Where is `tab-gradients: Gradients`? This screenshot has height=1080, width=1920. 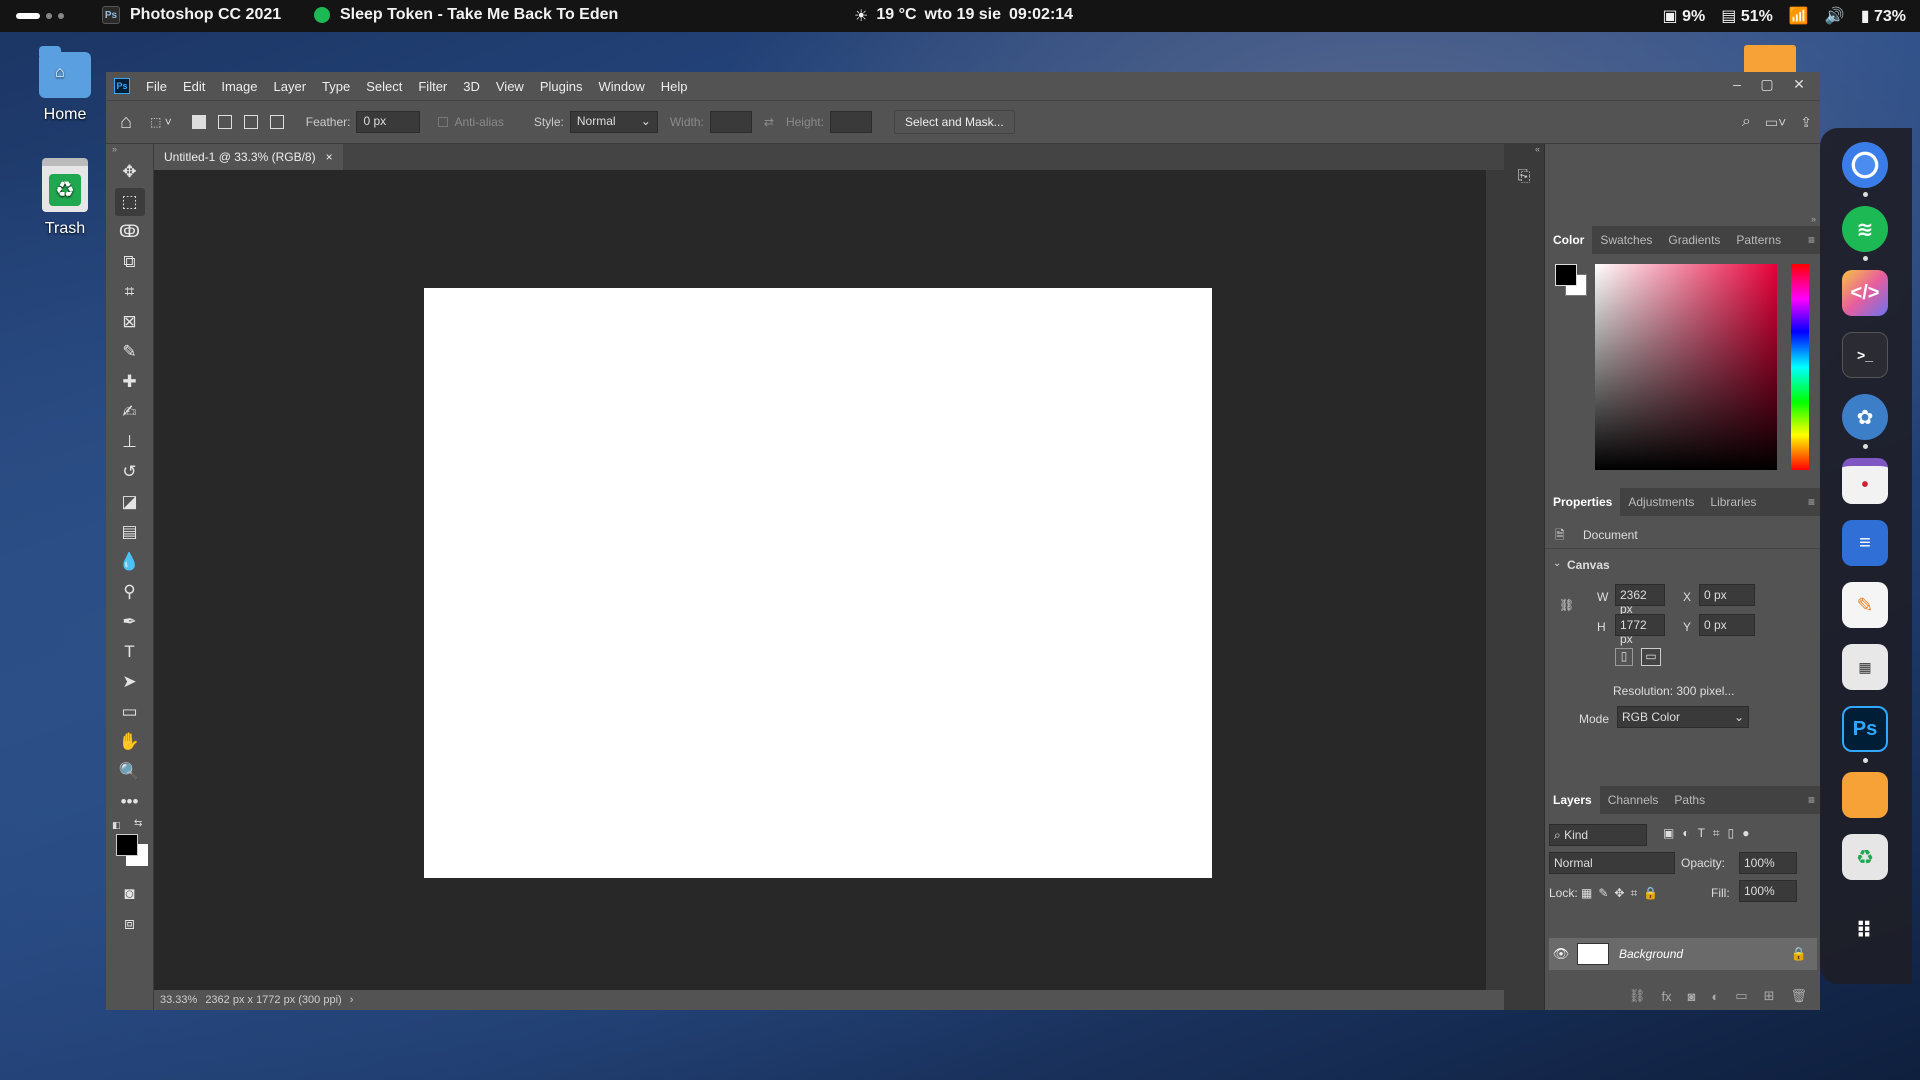 tab-gradients: Gradients is located at coordinates (1694, 240).